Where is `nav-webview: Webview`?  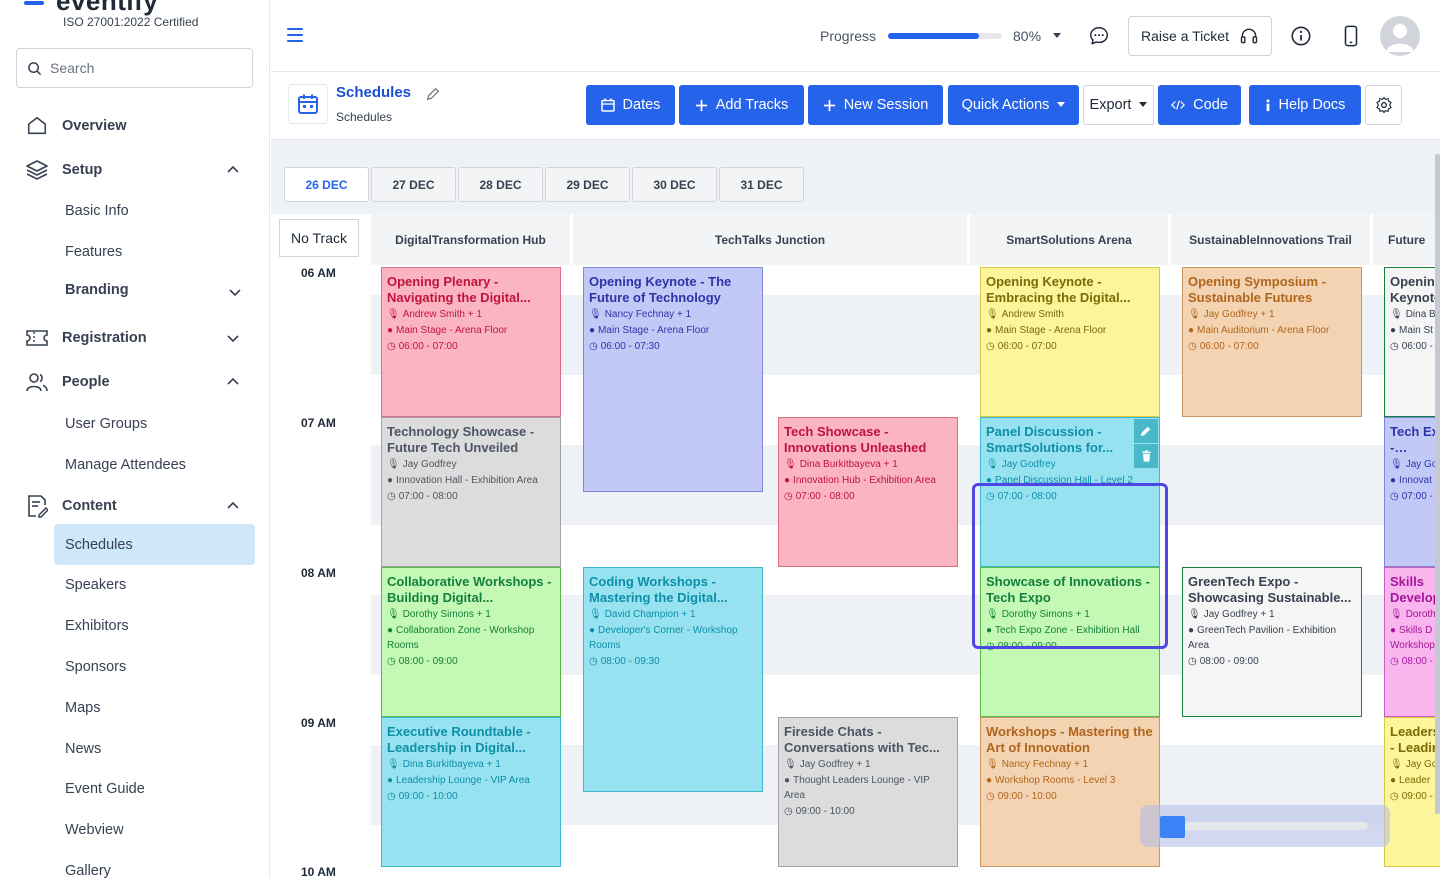
nav-webview: Webview is located at coordinates (94, 830).